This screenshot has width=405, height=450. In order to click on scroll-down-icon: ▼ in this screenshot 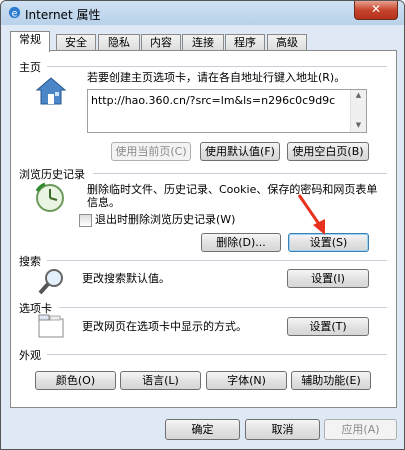, I will do `click(358, 125)`.